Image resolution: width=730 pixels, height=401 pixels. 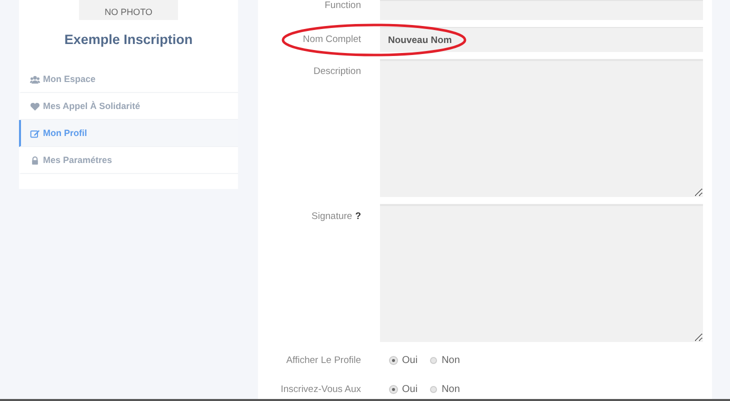 What do you see at coordinates (337, 71) in the screenshot?
I see `field-label: Description` at bounding box center [337, 71].